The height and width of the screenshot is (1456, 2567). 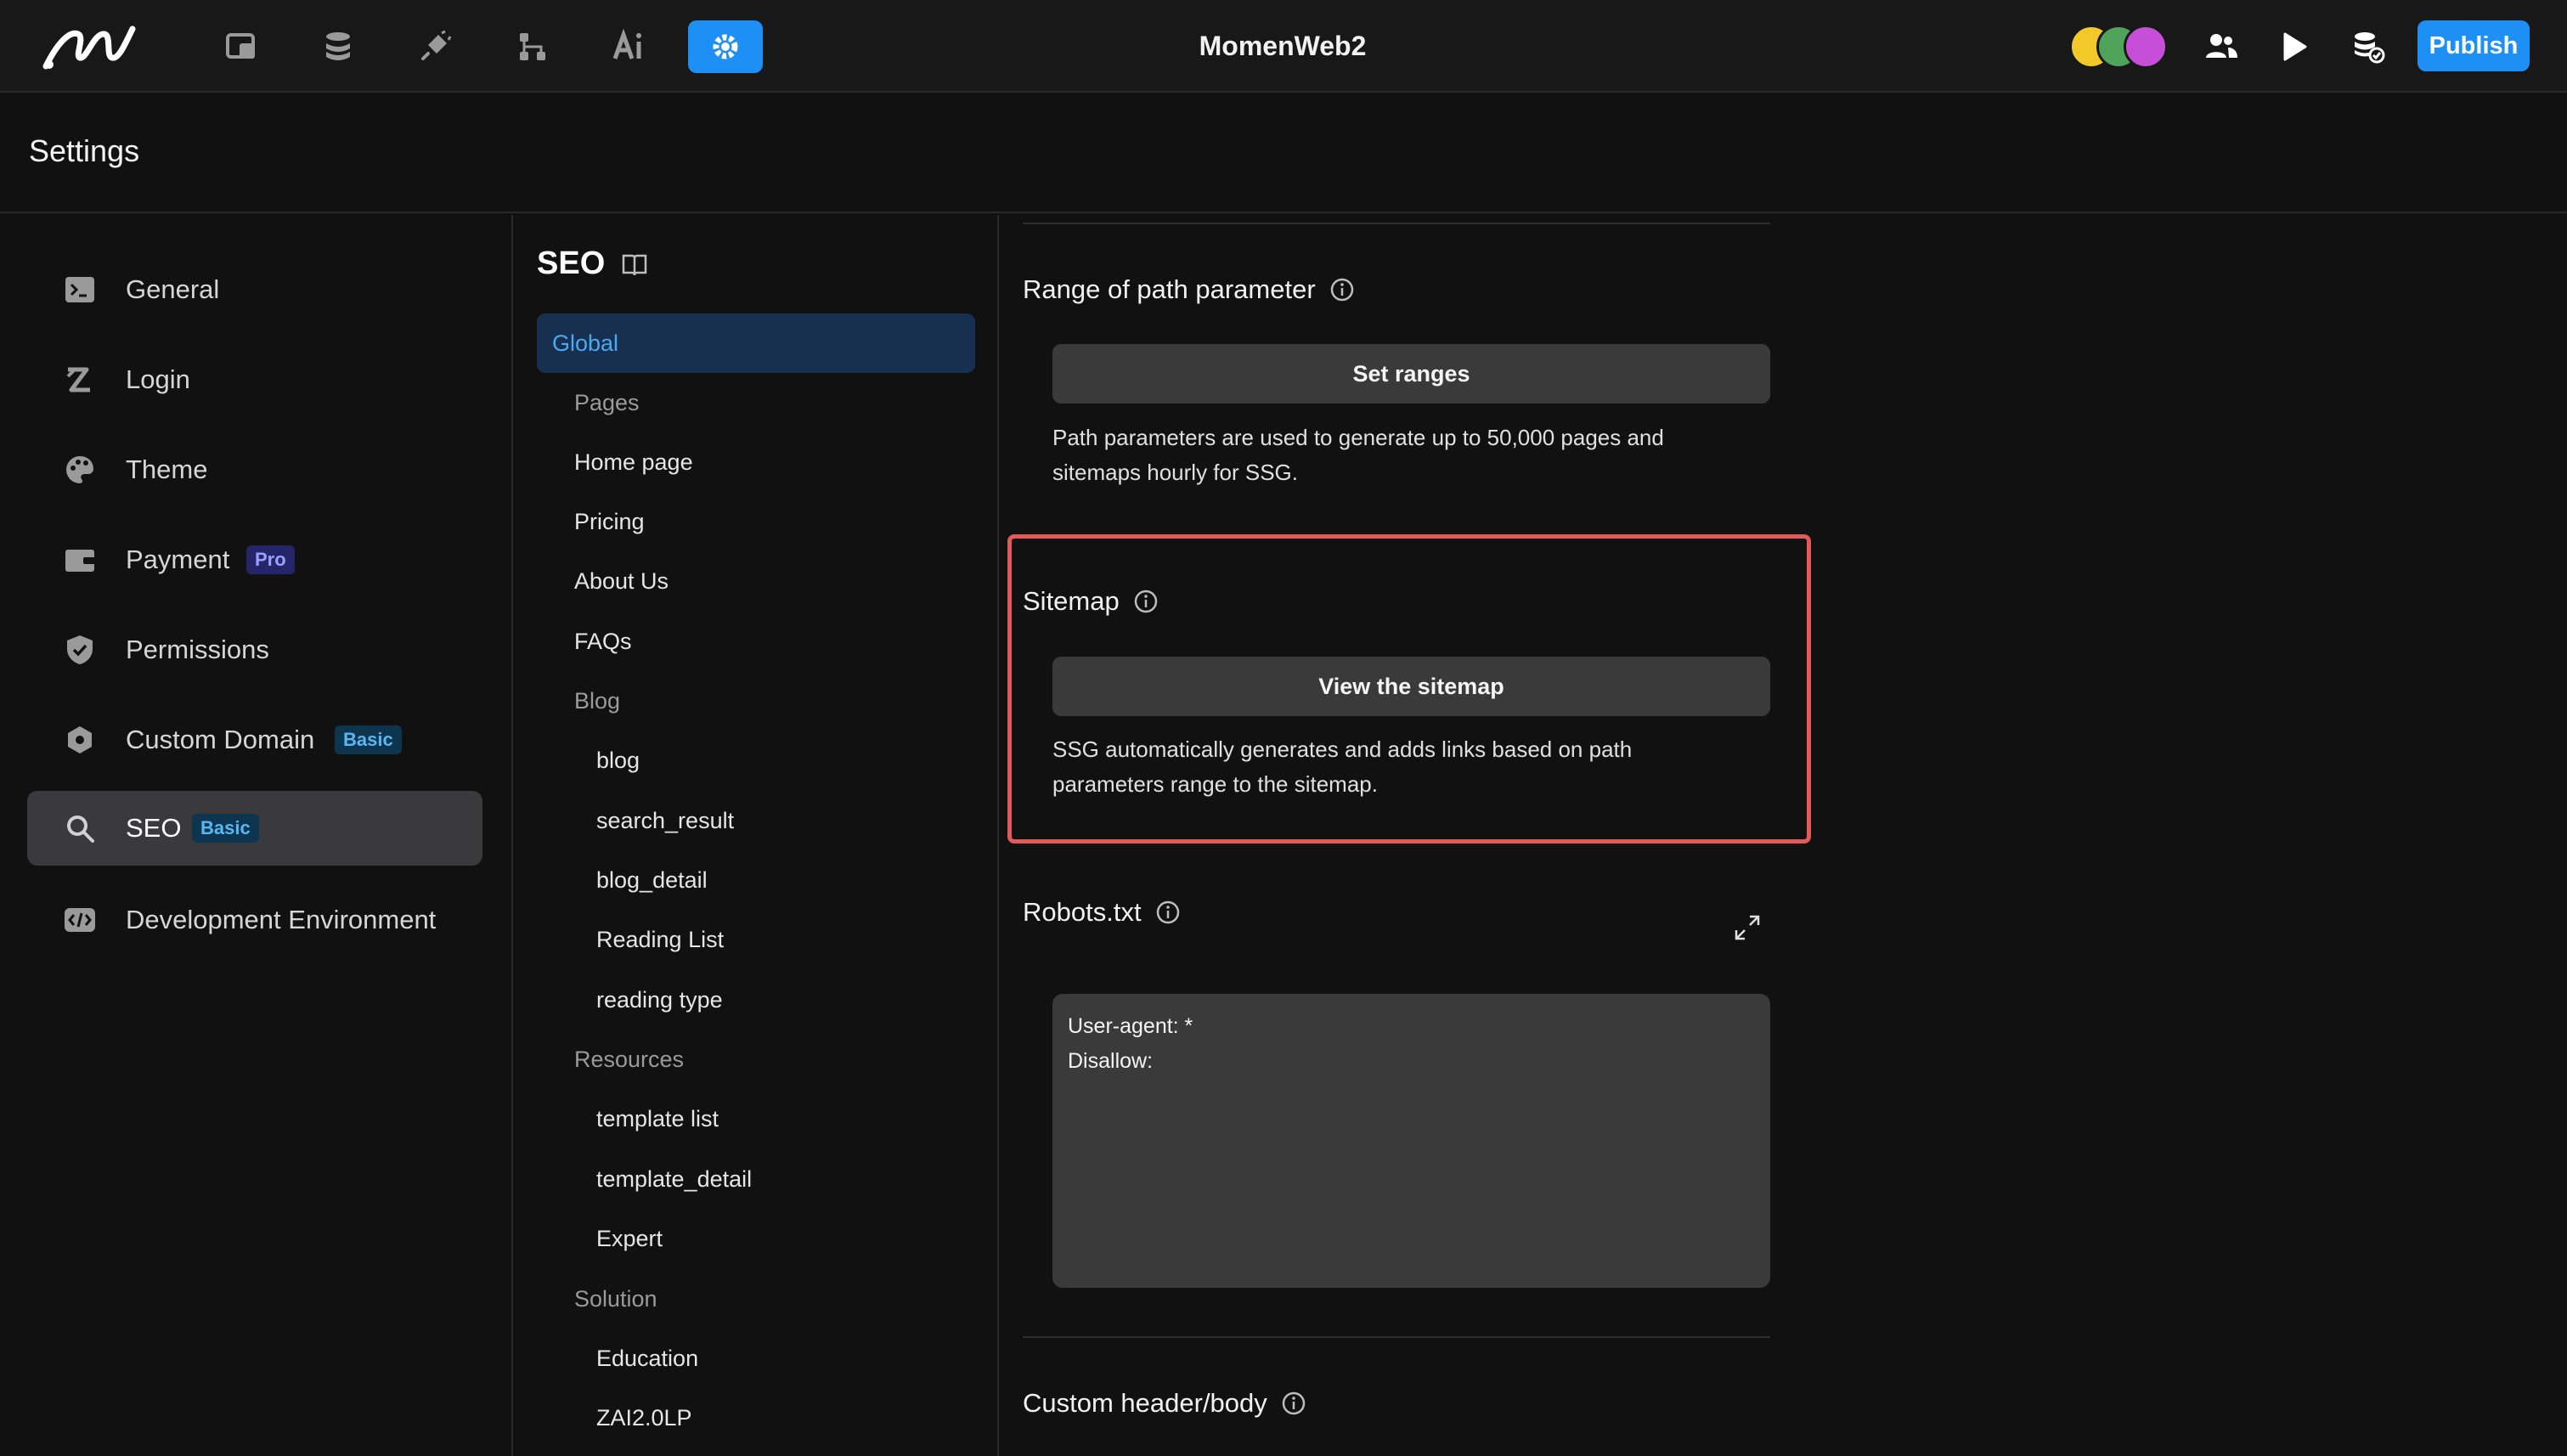 What do you see at coordinates (658, 1119) in the screenshot?
I see `page-item: template list` at bounding box center [658, 1119].